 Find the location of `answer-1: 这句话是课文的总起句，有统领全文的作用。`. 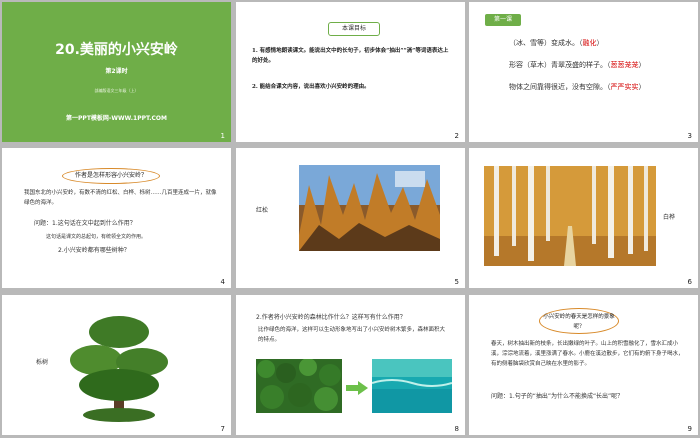

answer-1: 这句话是课文的总起句，有统领全文的作用。 is located at coordinates (96, 237).